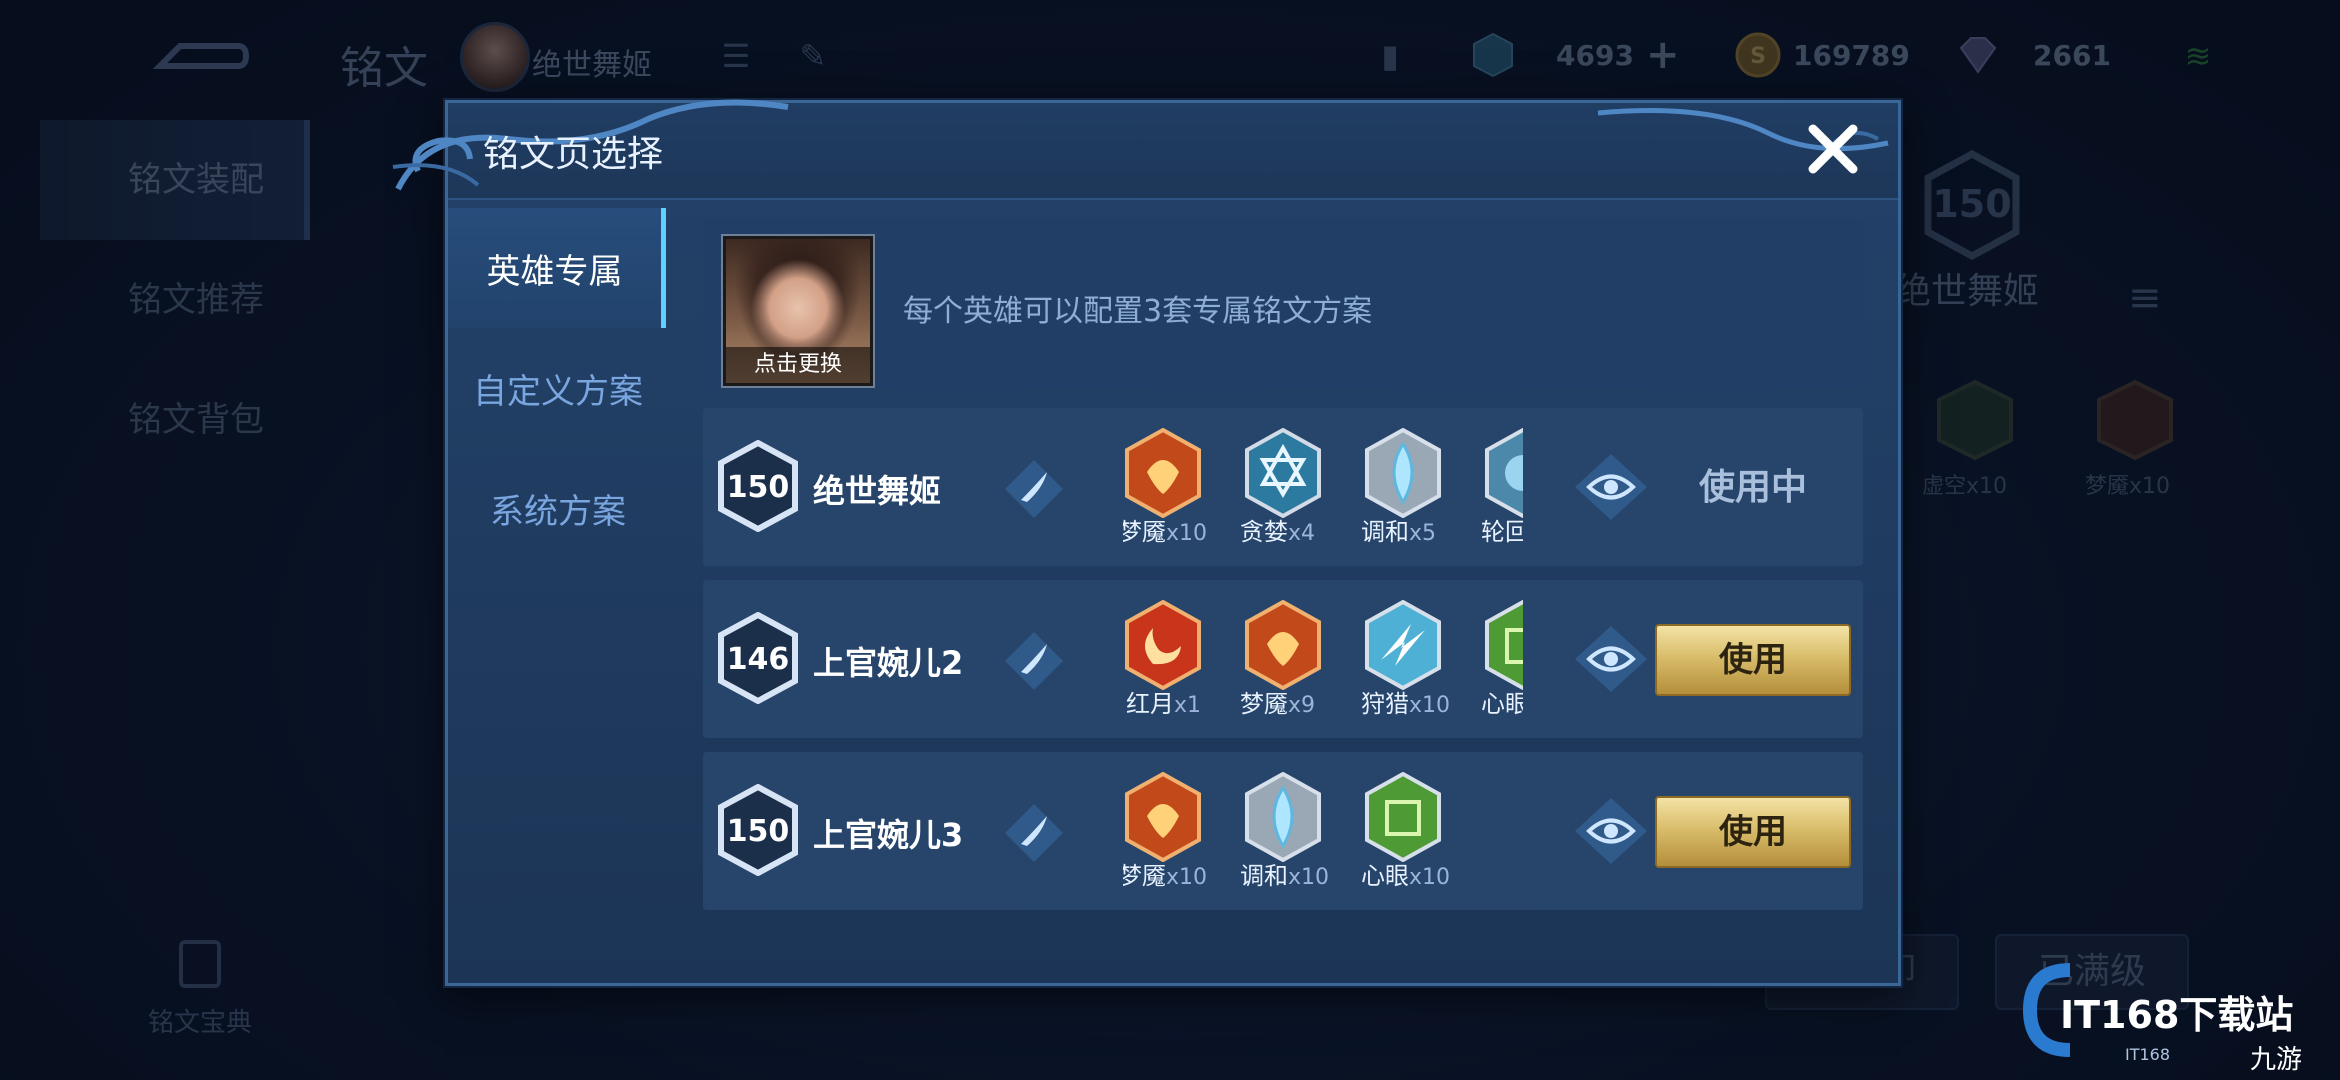 The image size is (2340, 1080). I want to click on rune-page-row: 150 绝世舞姬 梦魇x10 贪婪x4 调和x5 轮回 使用中, so click(1283, 487).